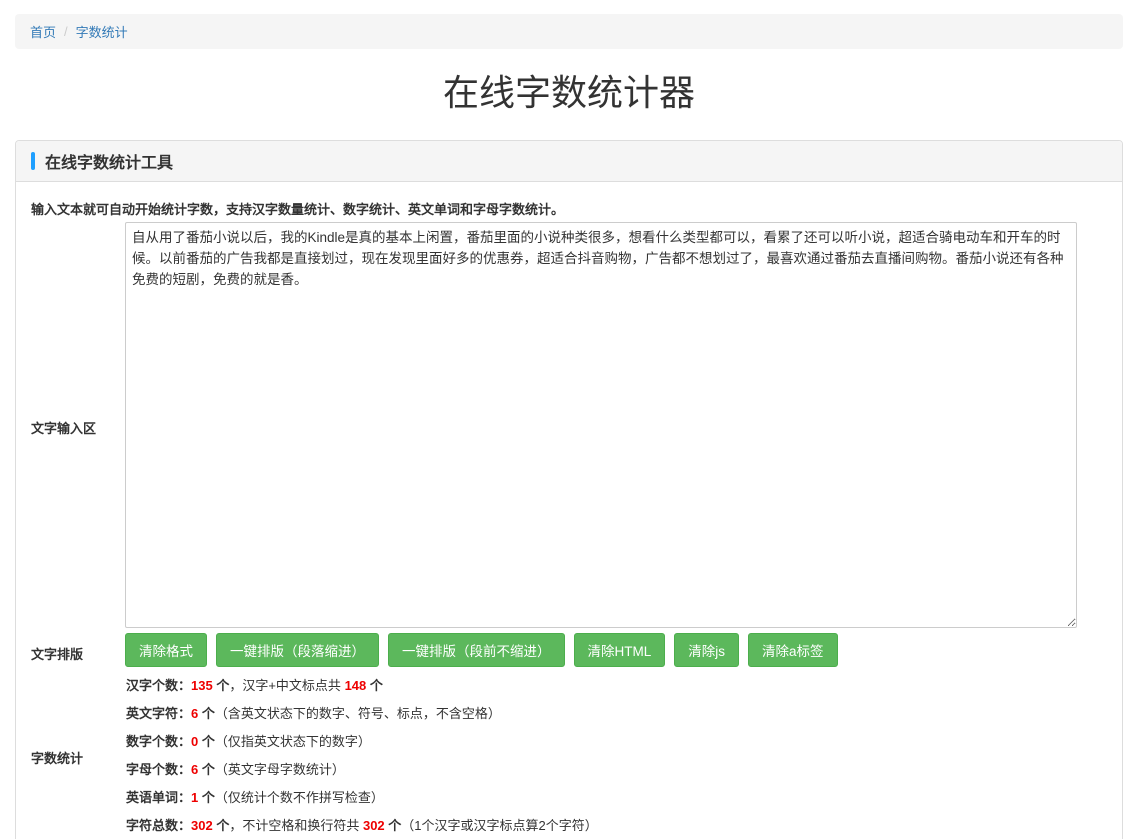 The height and width of the screenshot is (839, 1138). I want to click on panel-title: 在线字数统计工具, so click(109, 163).